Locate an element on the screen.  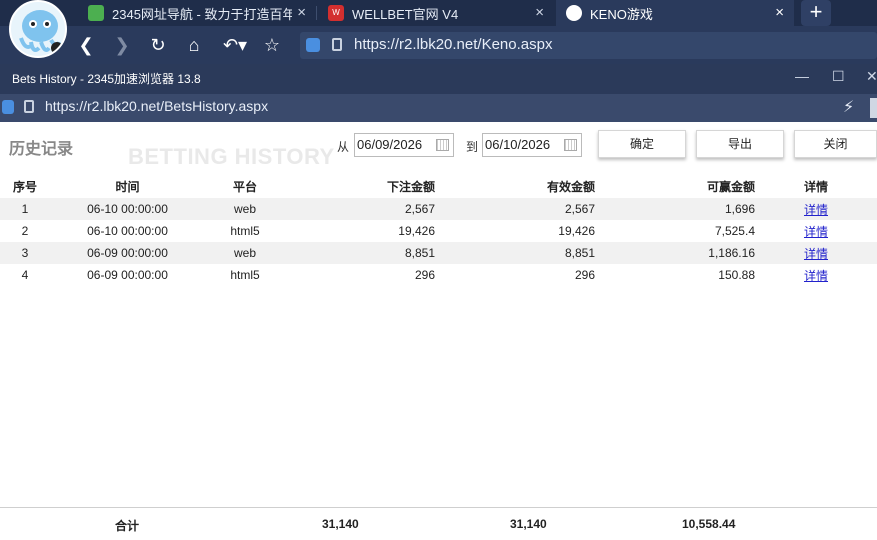
forward-icon: ❯ is located at coordinates (122, 45).